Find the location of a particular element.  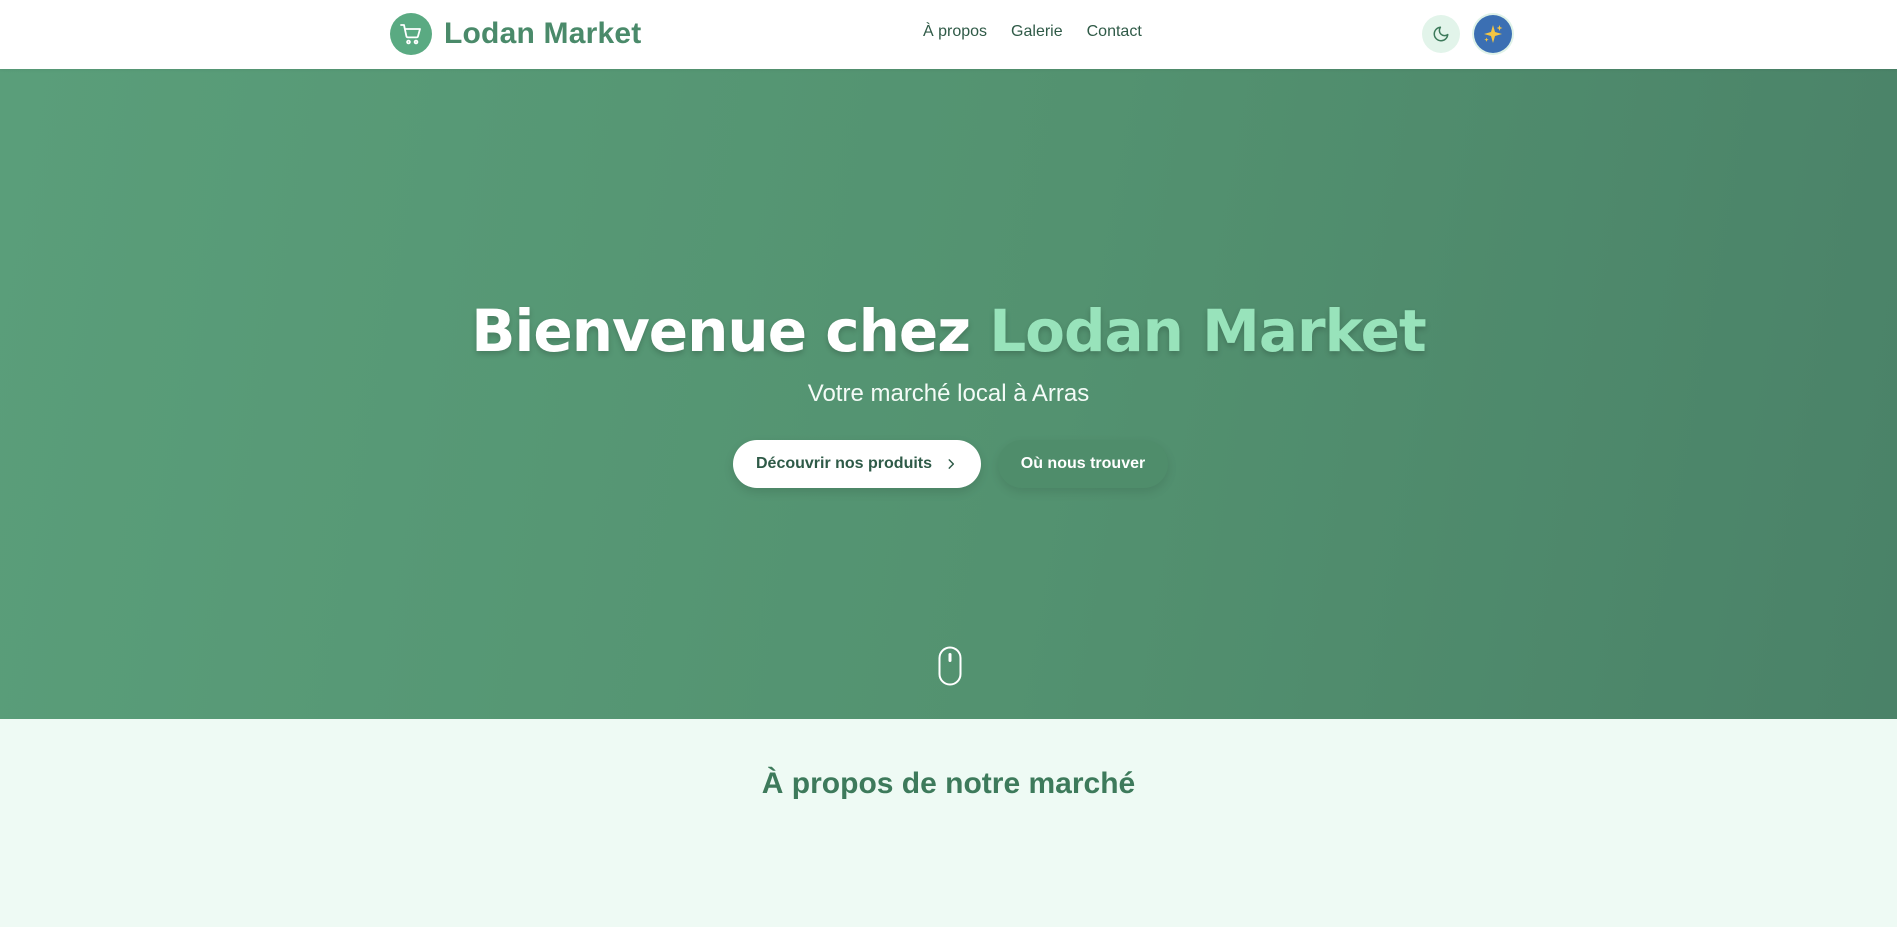

find-us-label: Où nous trouver is located at coordinates (1083, 463).